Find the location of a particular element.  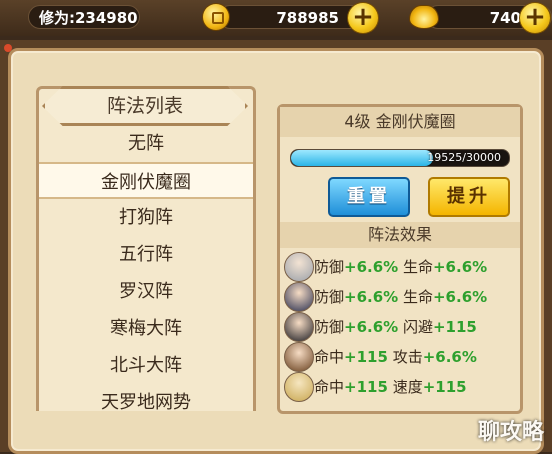

watermark-logo: 聊攻略 is located at coordinates (510, 432).